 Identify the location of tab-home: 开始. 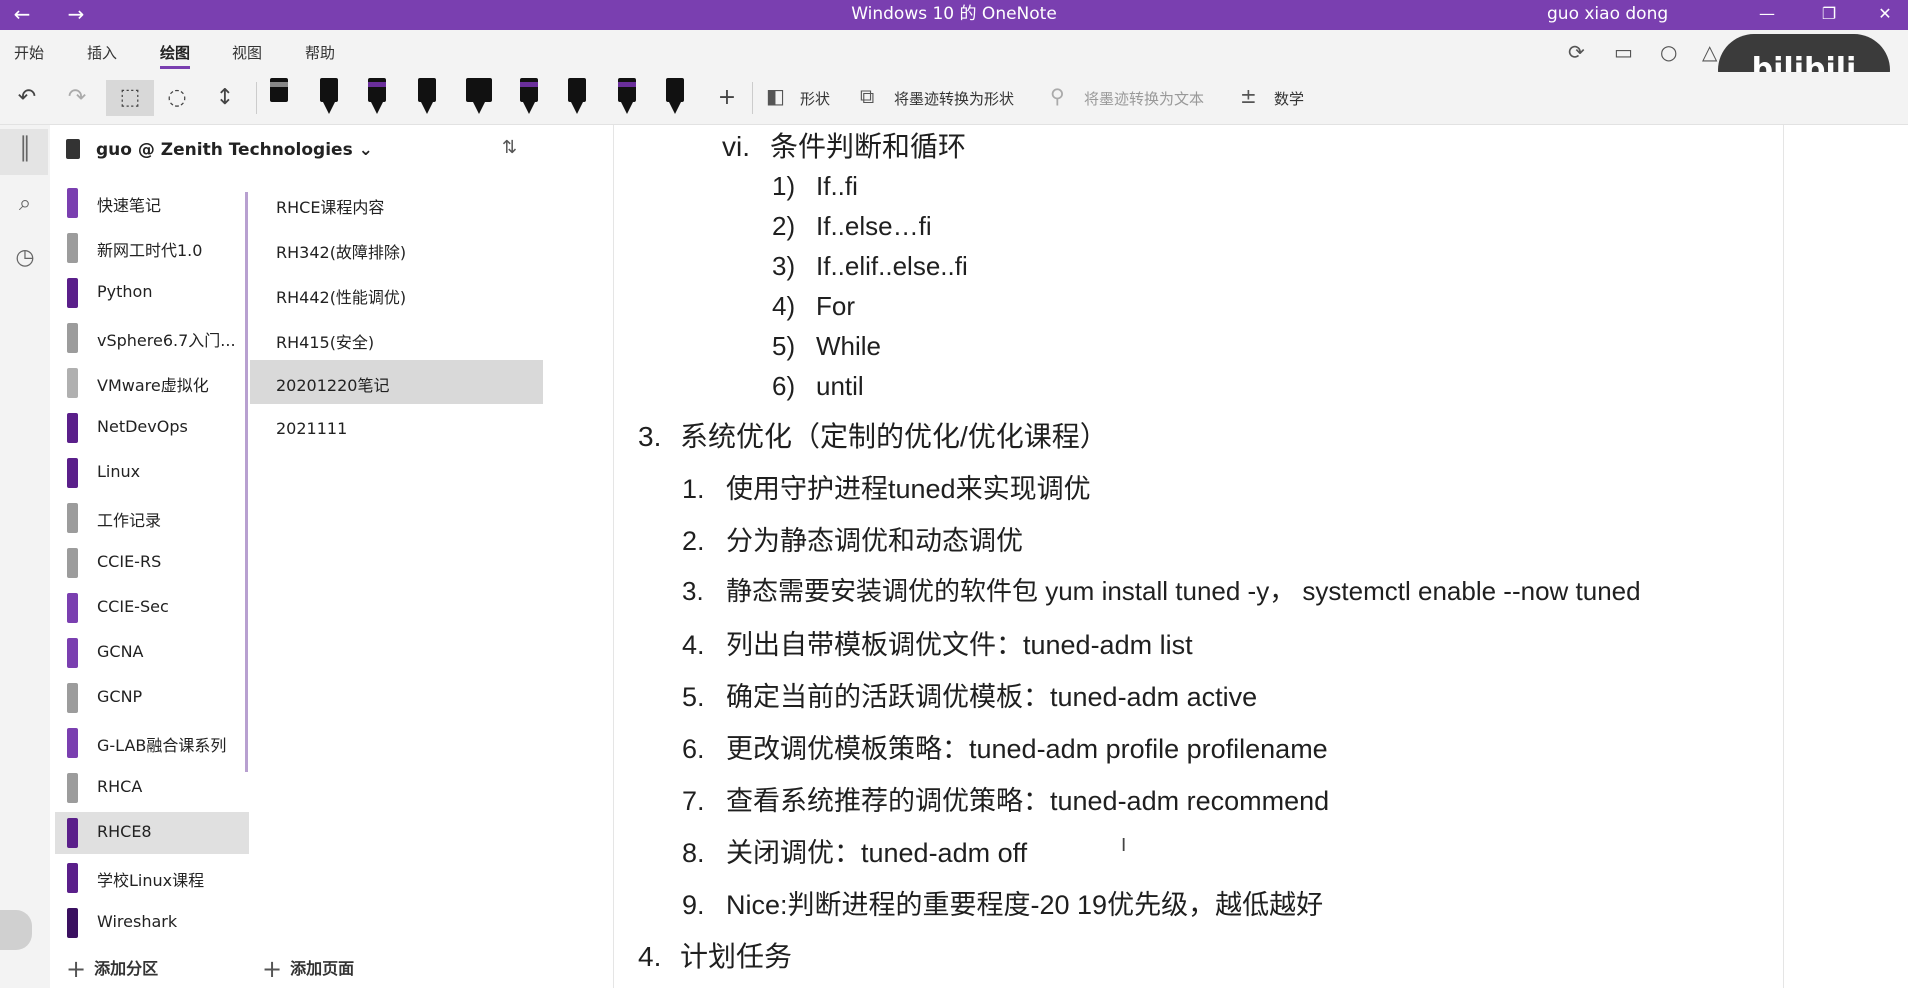
(29, 52).